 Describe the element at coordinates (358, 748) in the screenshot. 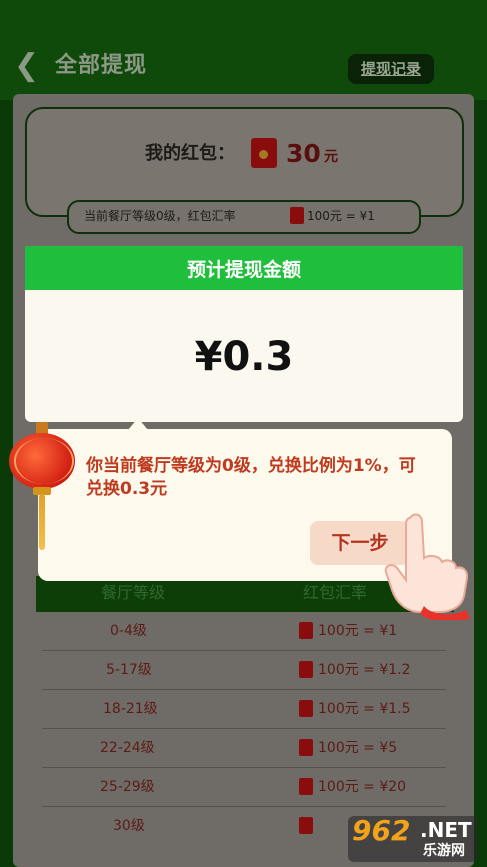

I see `row-rate: 100元 = ¥5` at that location.